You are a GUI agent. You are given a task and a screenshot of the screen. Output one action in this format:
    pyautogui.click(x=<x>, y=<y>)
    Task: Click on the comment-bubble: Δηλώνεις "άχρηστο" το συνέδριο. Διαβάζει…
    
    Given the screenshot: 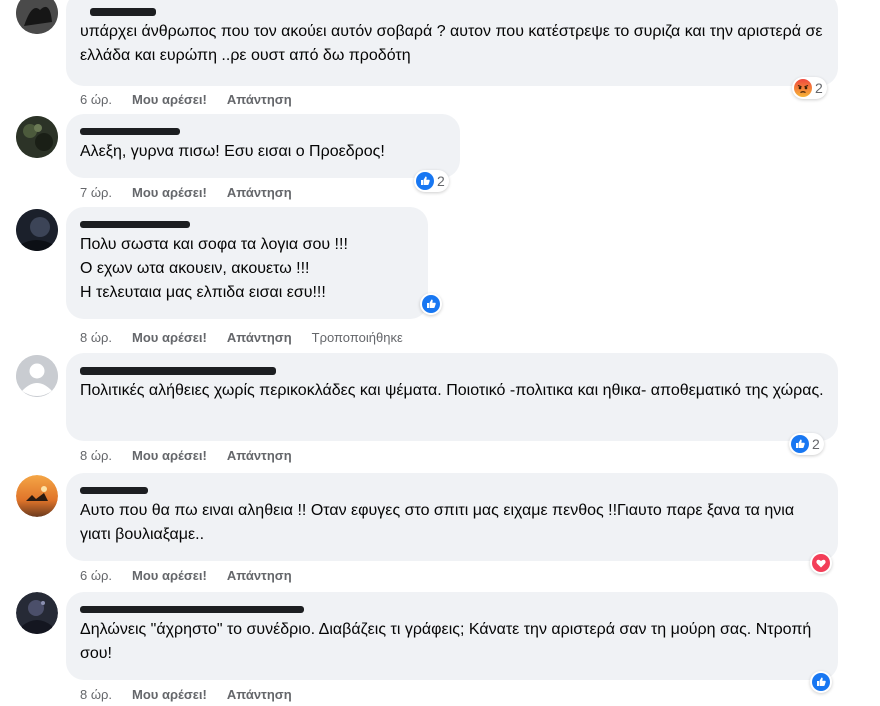 What is the action you would take?
    pyautogui.click(x=452, y=636)
    